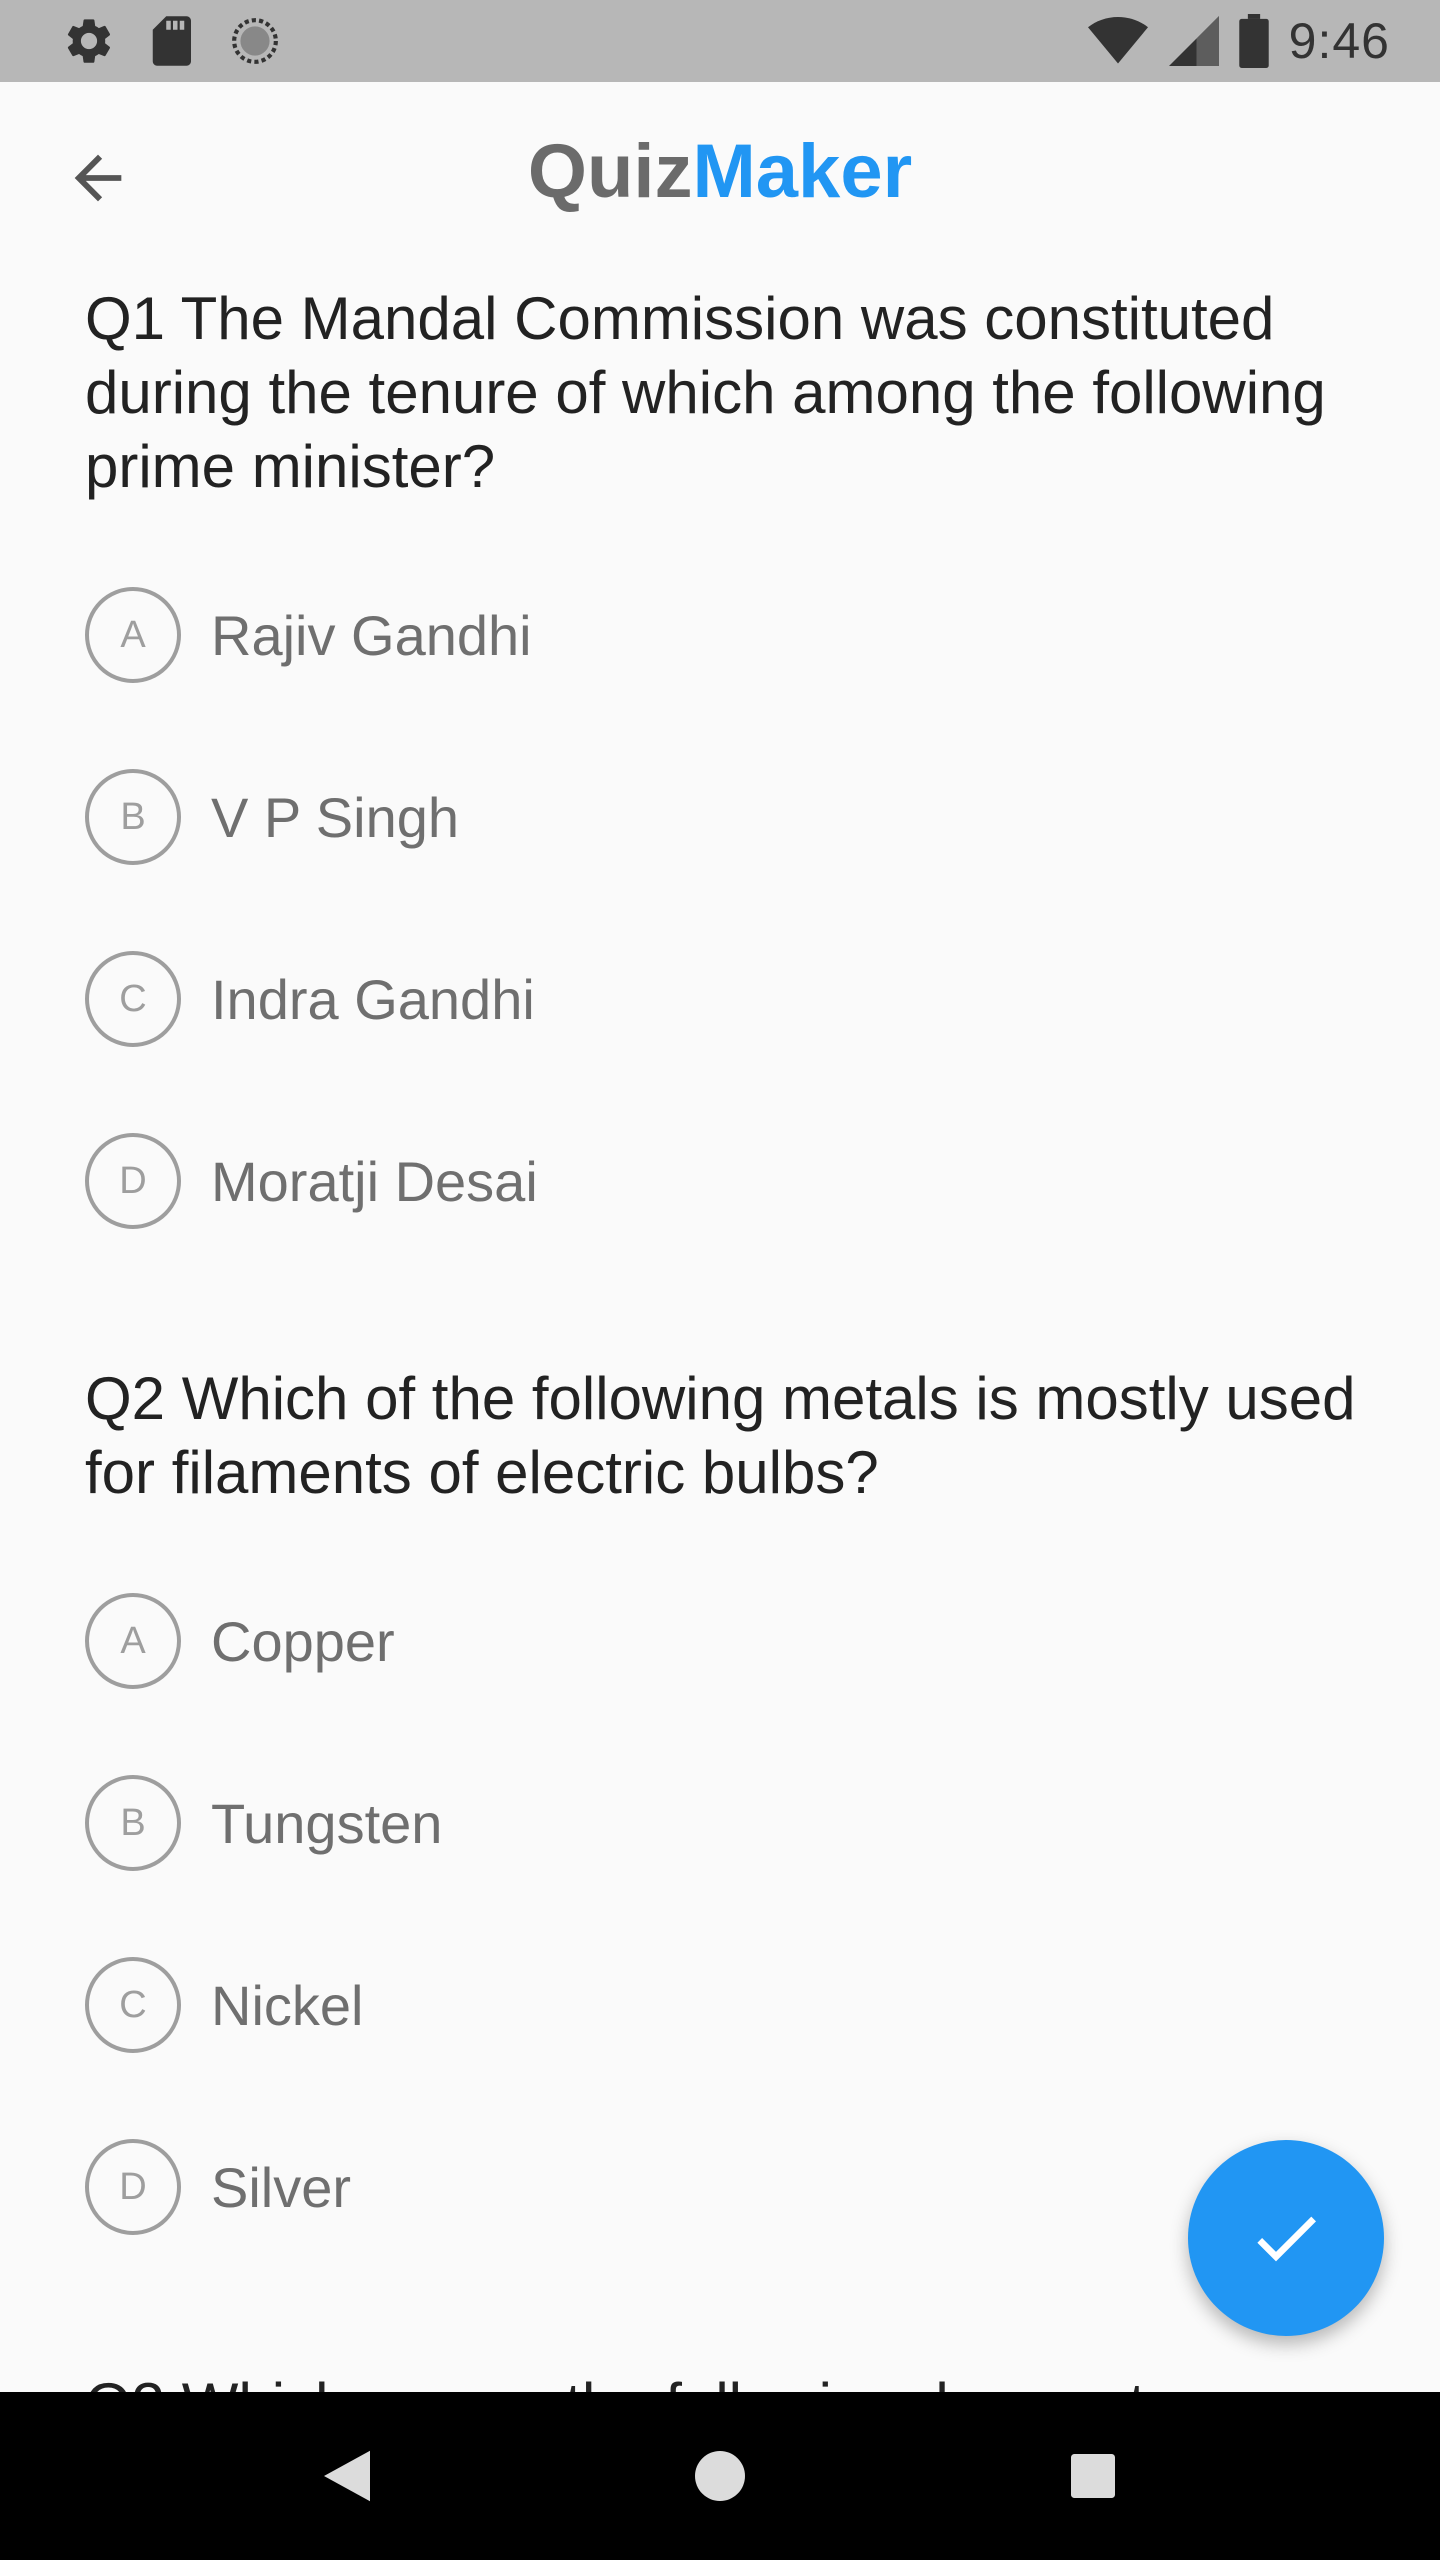 Image resolution: width=1440 pixels, height=2560 pixels. What do you see at coordinates (720, 1641) in the screenshot?
I see `q2-option-a: A Copper` at bounding box center [720, 1641].